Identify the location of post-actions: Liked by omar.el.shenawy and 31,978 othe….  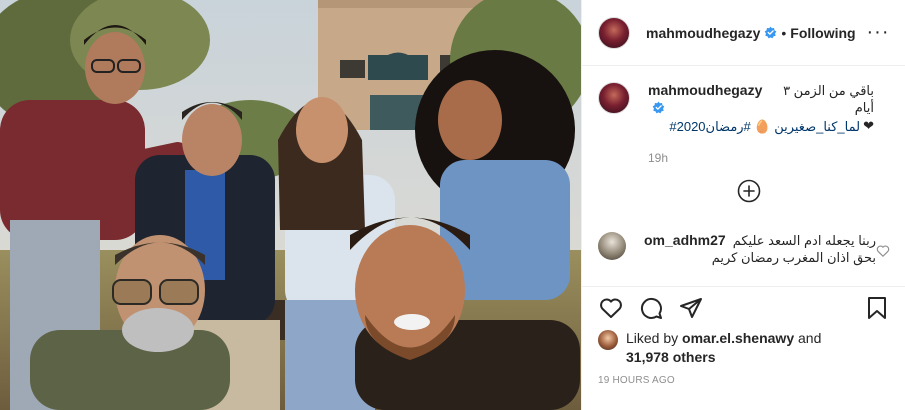
(743, 336).